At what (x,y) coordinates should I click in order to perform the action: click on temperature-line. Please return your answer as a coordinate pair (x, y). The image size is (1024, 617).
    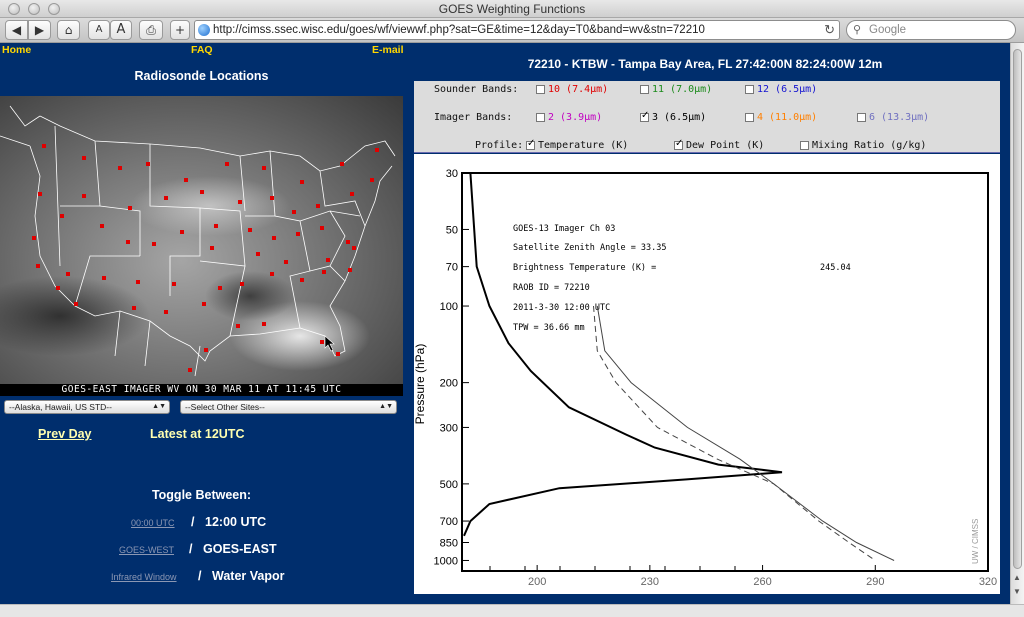
    Looking at the image, I should click on (745, 433).